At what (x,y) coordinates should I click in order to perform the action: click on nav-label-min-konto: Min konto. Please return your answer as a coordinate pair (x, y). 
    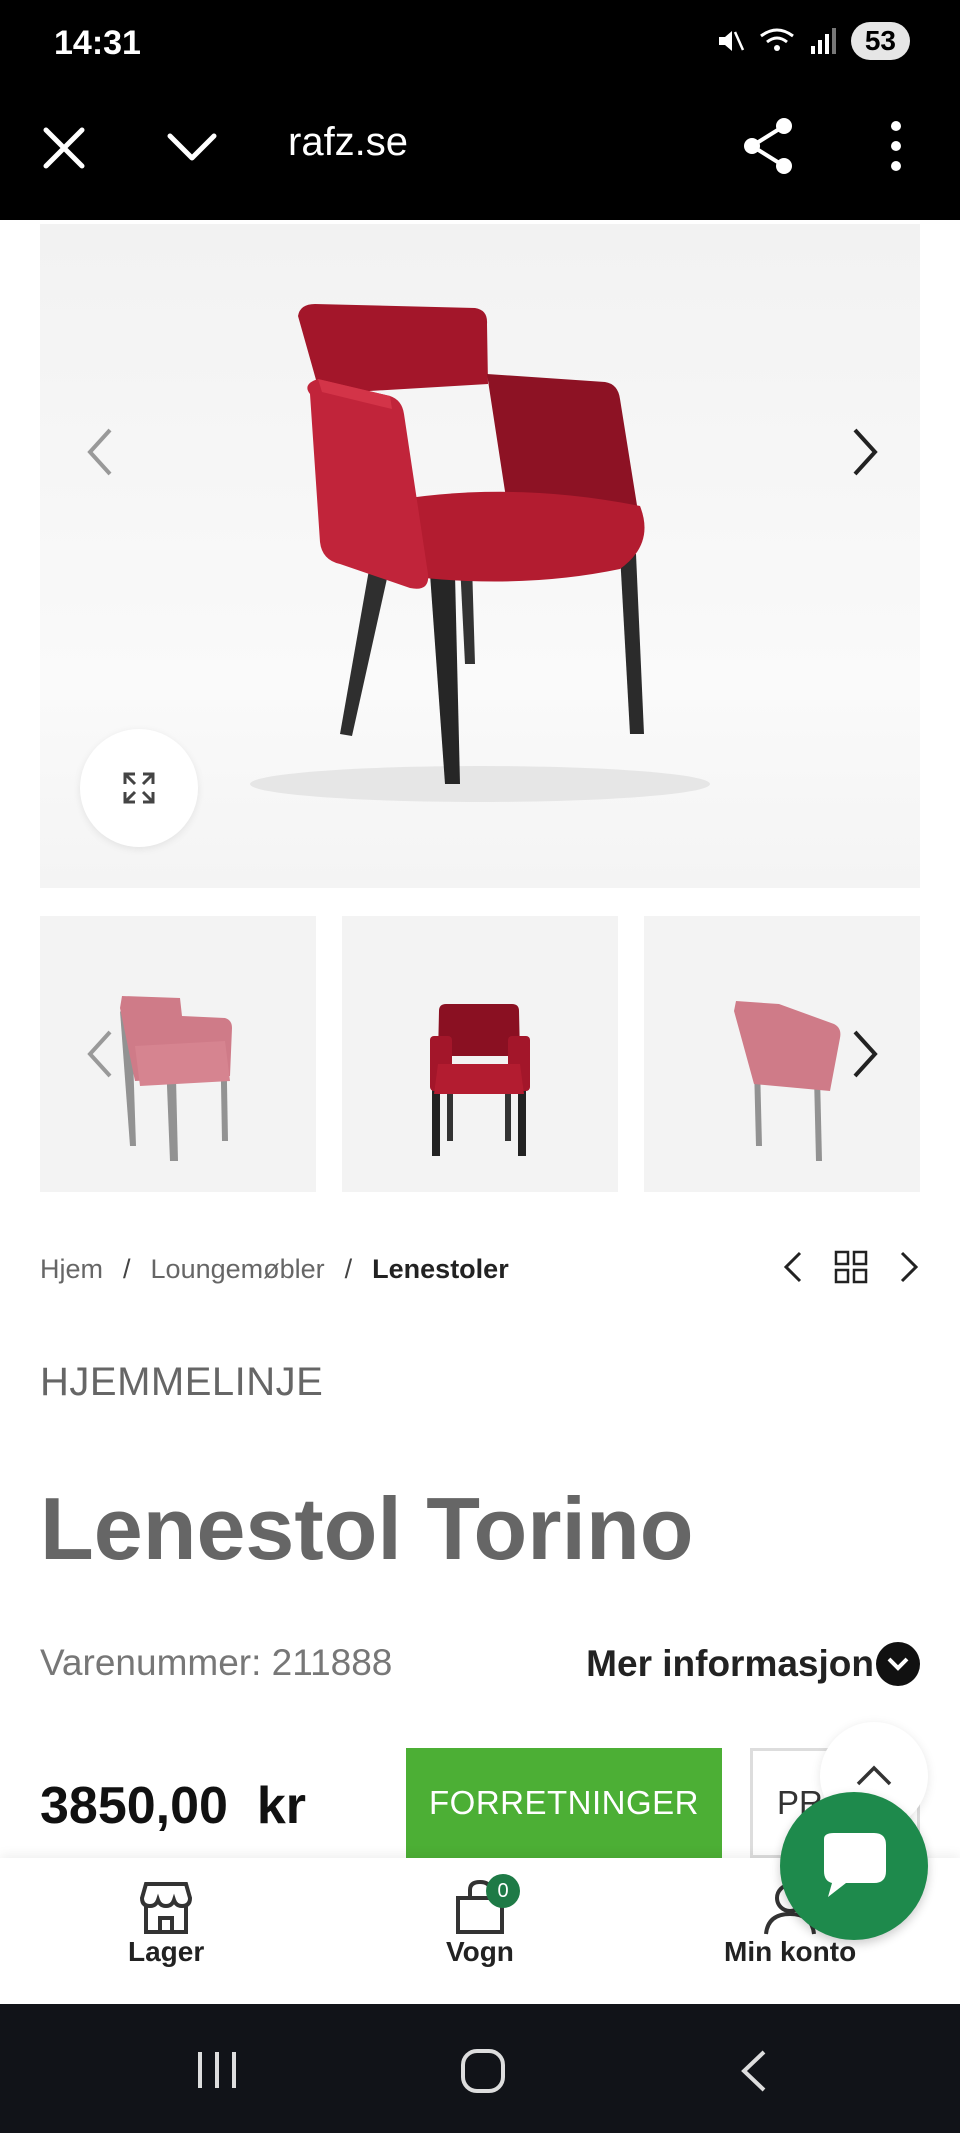
    Looking at the image, I should click on (790, 1951).